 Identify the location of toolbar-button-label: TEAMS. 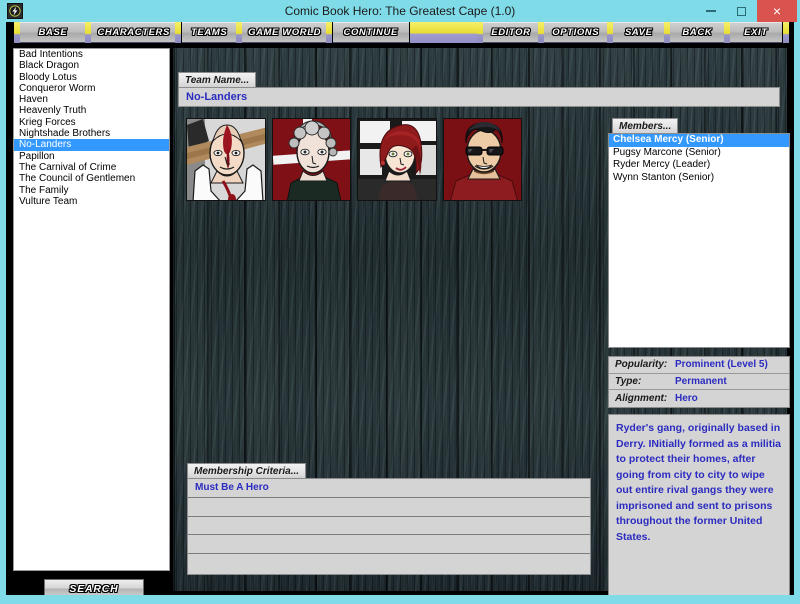
(209, 32).